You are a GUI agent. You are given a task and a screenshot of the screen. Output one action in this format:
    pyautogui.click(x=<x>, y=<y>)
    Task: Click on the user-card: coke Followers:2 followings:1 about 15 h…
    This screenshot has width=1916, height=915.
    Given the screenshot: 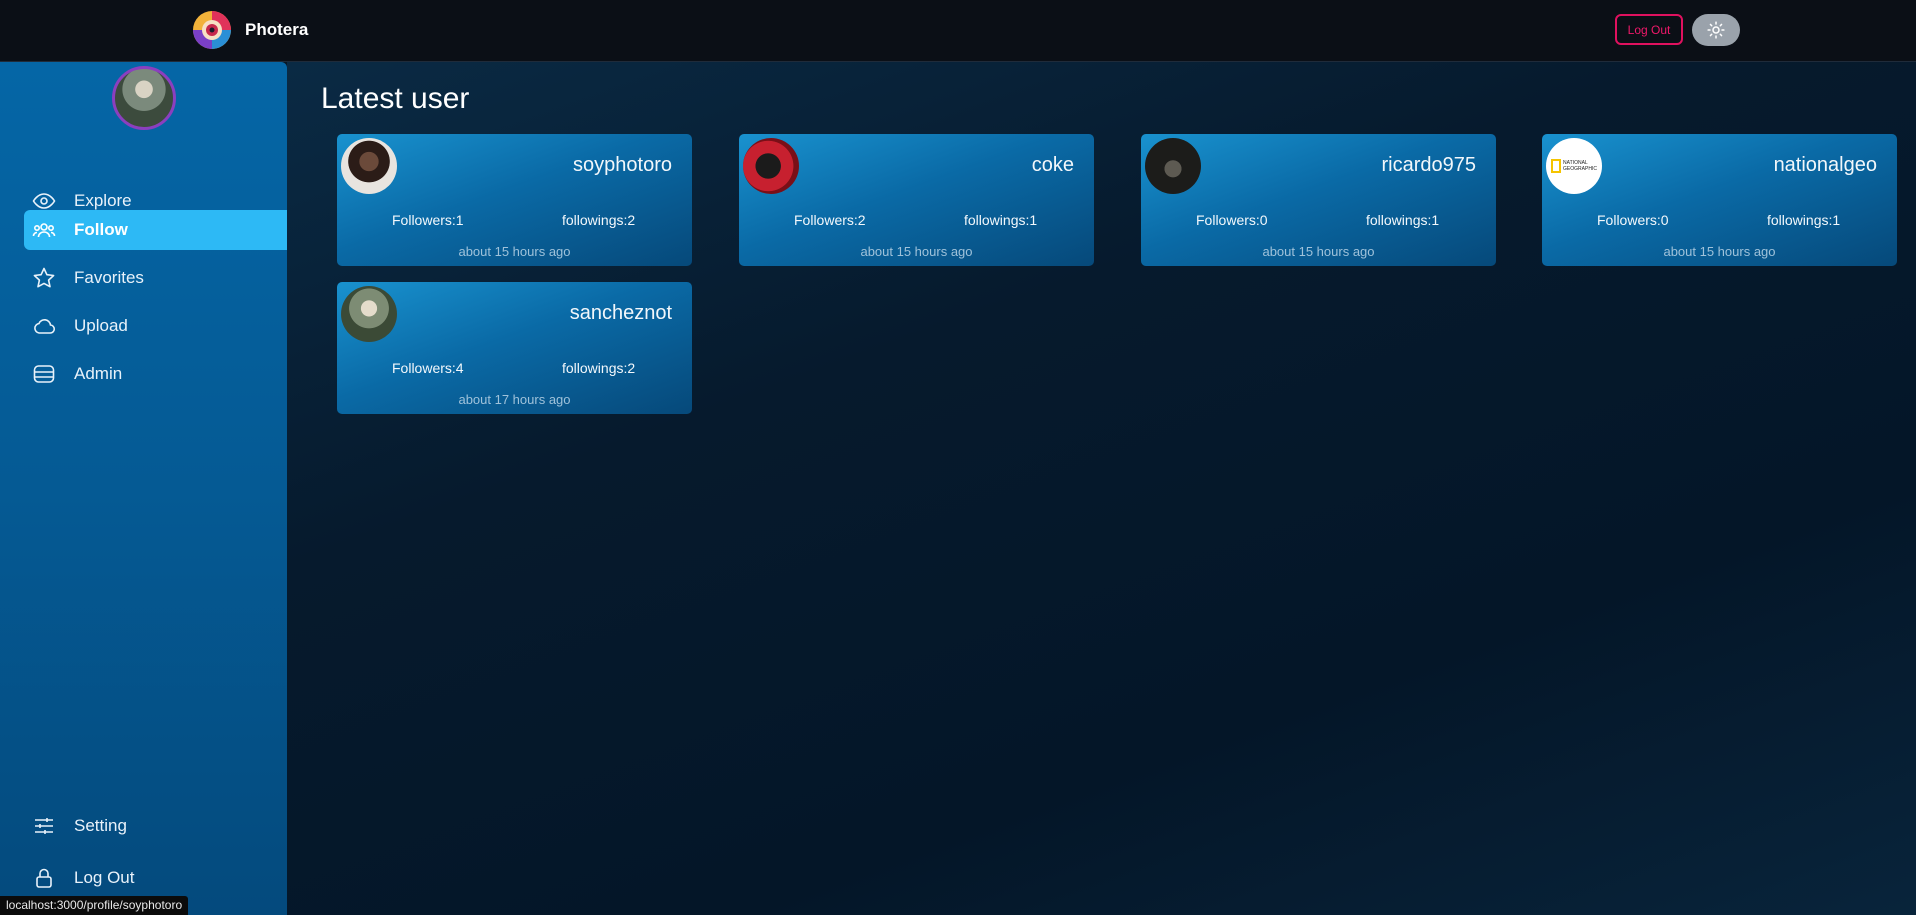 What is the action you would take?
    pyautogui.click(x=916, y=200)
    